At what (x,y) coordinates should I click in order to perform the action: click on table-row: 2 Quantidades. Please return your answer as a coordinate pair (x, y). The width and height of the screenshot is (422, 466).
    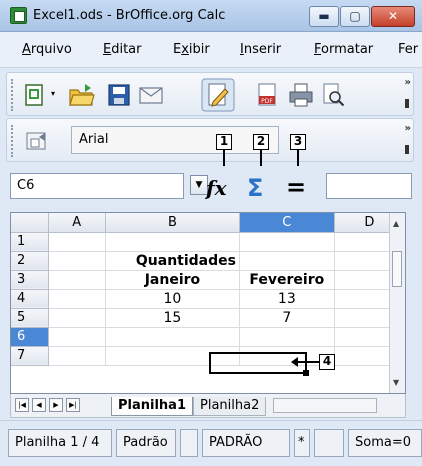
    Looking at the image, I should click on (208, 261).